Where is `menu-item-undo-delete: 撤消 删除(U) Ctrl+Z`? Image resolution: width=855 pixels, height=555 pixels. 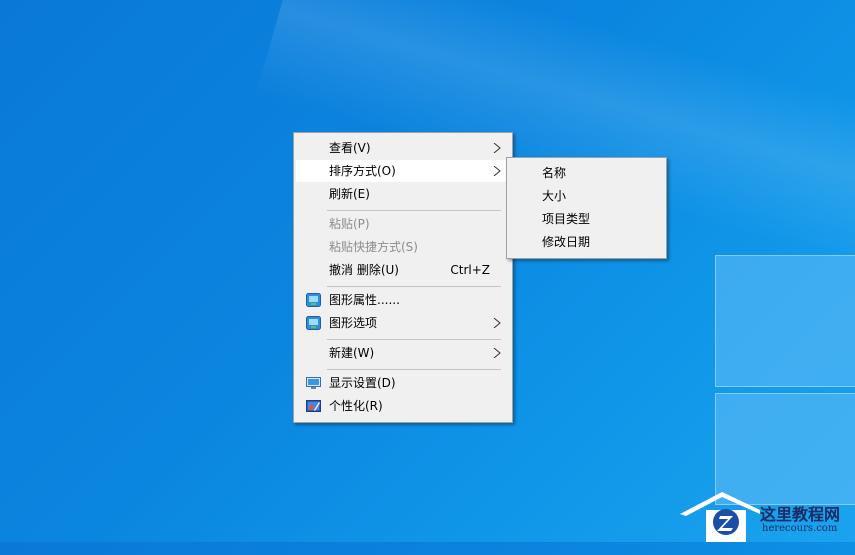 menu-item-undo-delete: 撤消 删除(U) Ctrl+Z is located at coordinates (403, 270).